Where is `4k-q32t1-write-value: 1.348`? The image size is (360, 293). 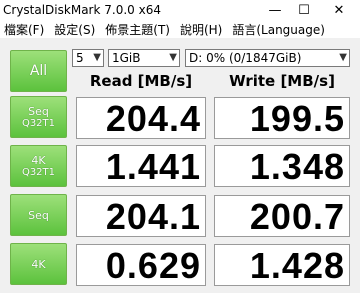
4k-q32t1-write-value: 1.348 is located at coordinates (282, 166).